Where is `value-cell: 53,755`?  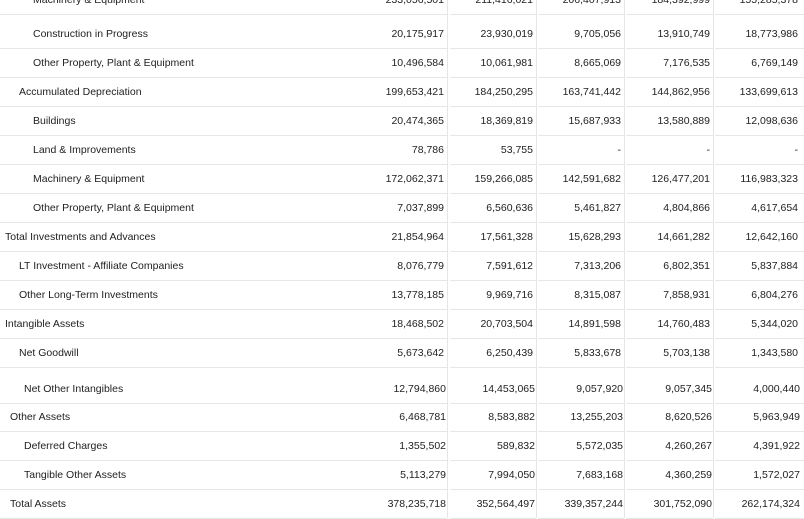
value-cell: 53,755 is located at coordinates (516, 150).